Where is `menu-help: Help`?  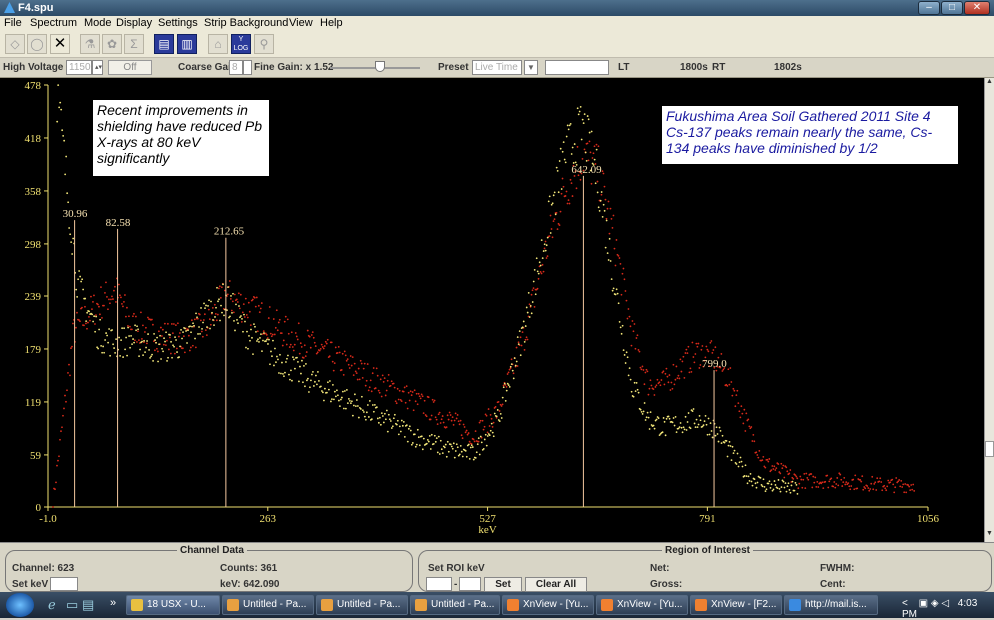
menu-help: Help is located at coordinates (331, 23).